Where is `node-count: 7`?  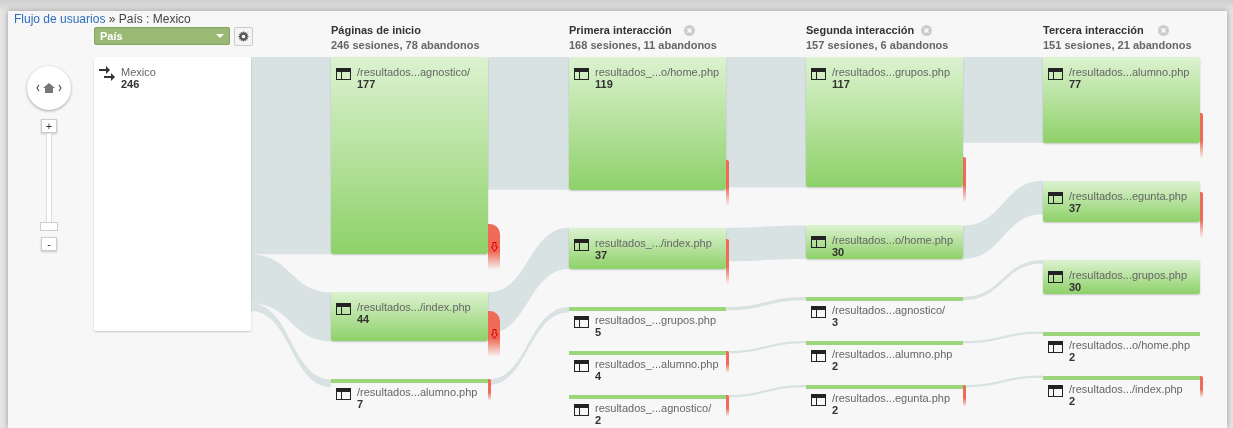 node-count: 7 is located at coordinates (361, 404).